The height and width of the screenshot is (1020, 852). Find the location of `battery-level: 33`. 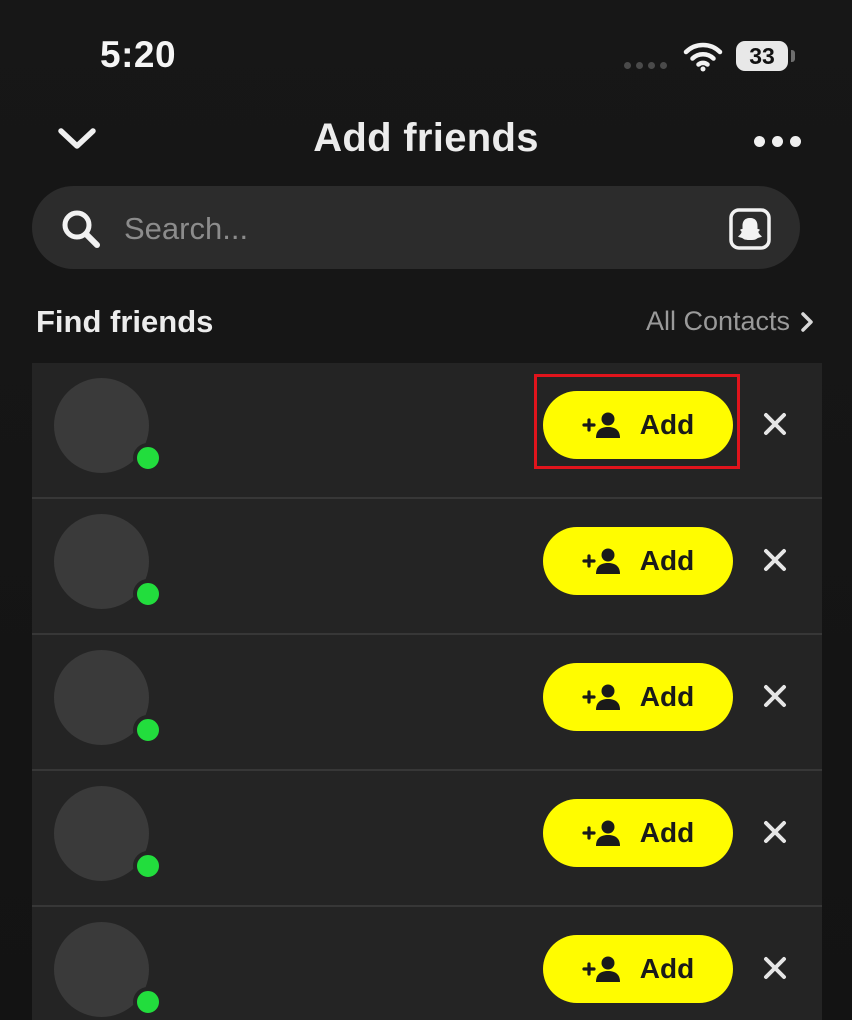

battery-level: 33 is located at coordinates (762, 55).